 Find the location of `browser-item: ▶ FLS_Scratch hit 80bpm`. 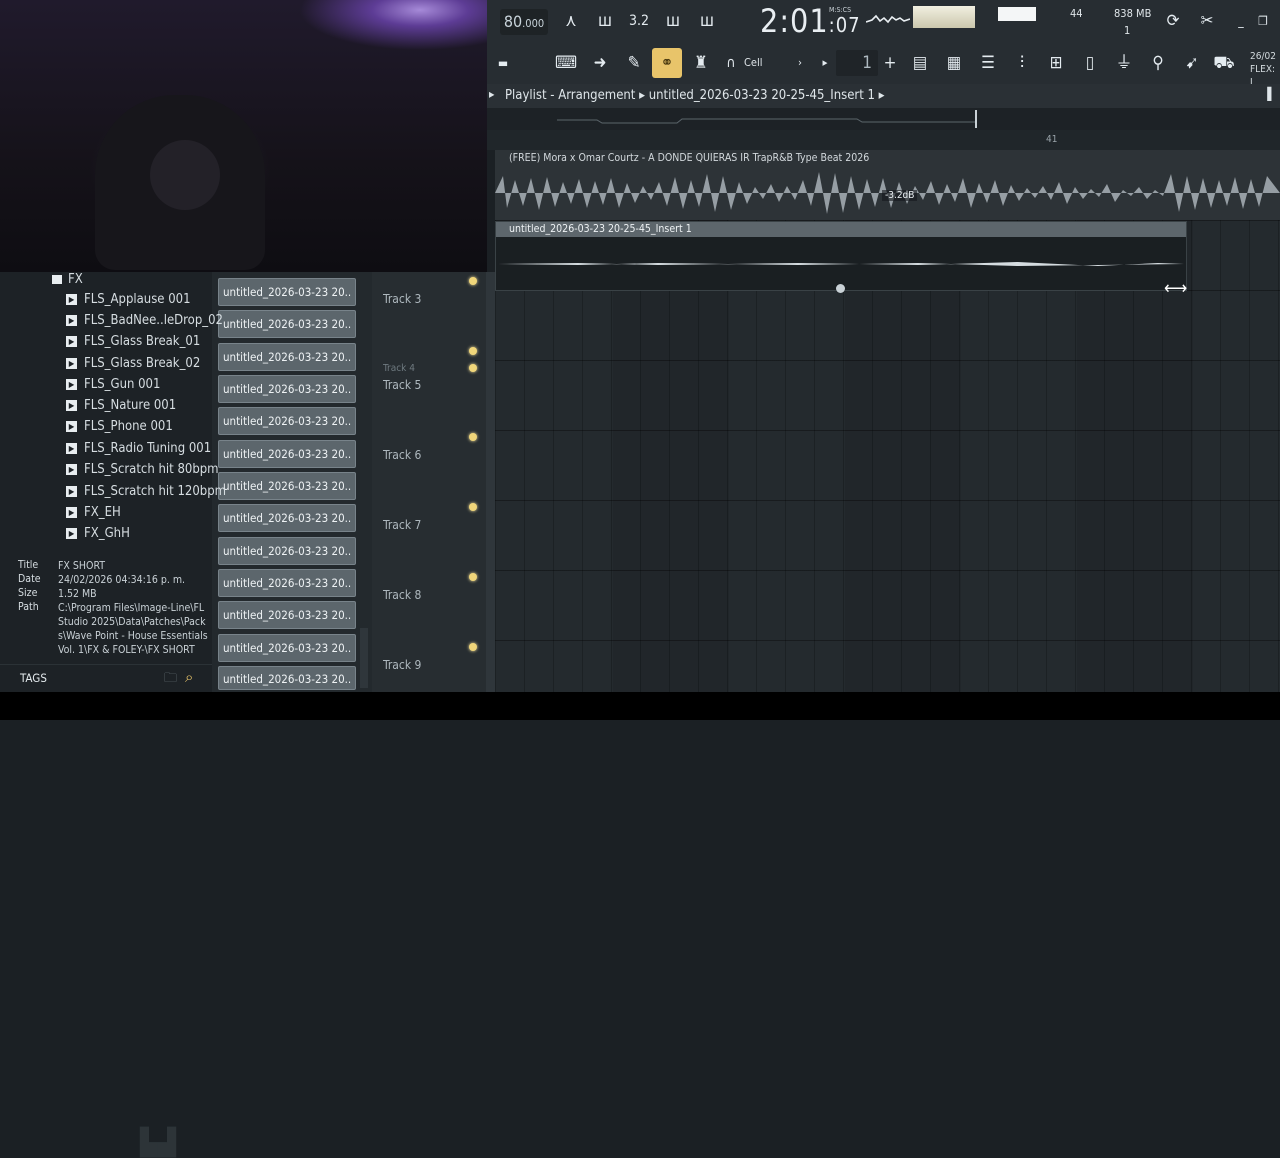

browser-item: ▶ FLS_Scratch hit 80bpm is located at coordinates (142, 470).